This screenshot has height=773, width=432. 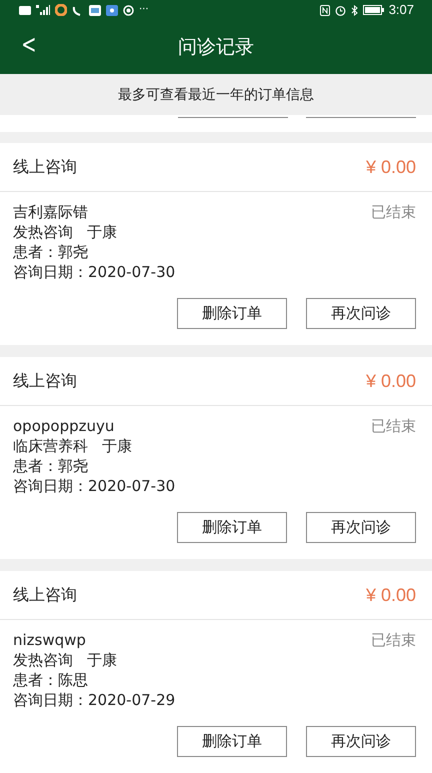 What do you see at coordinates (373, 10) in the screenshot?
I see `battery-icon` at bounding box center [373, 10].